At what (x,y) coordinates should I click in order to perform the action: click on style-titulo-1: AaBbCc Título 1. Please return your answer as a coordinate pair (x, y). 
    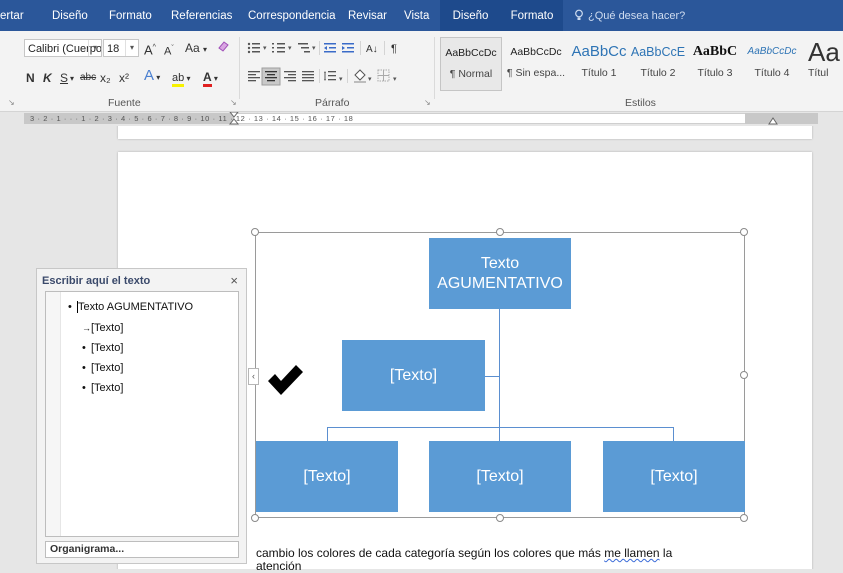
    Looking at the image, I should click on (599, 64).